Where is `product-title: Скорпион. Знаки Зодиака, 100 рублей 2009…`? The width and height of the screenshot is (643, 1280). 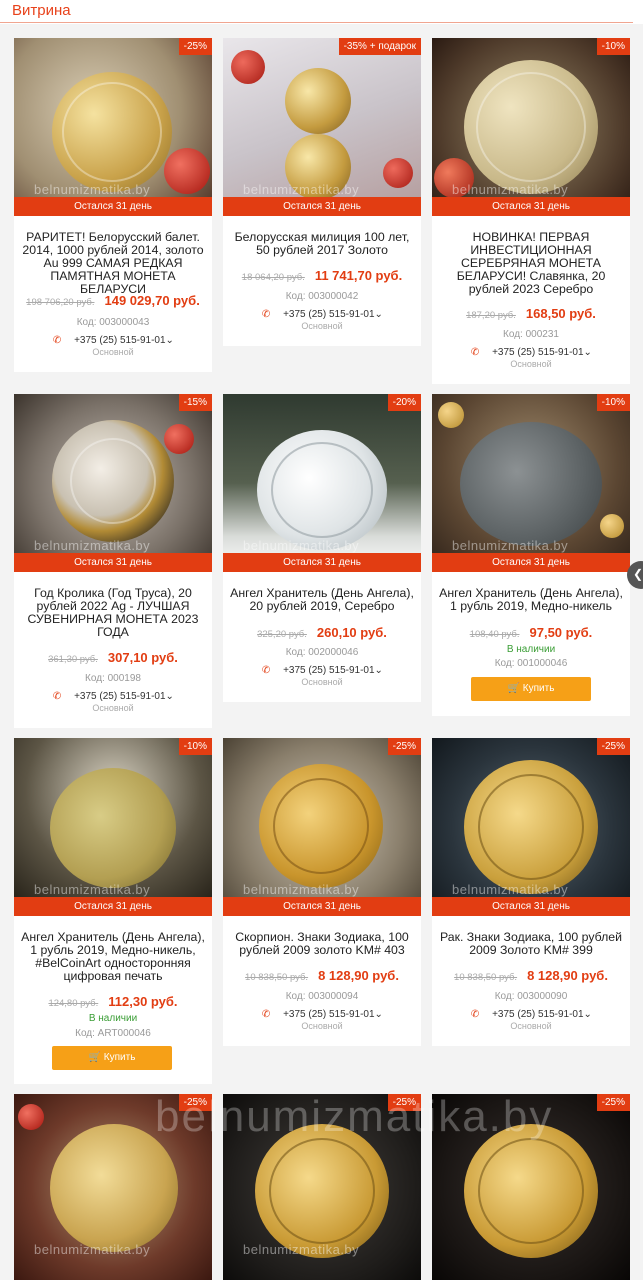
product-title: Скорпион. Знаки Зодиака, 100 рублей 2009… is located at coordinates (322, 944).